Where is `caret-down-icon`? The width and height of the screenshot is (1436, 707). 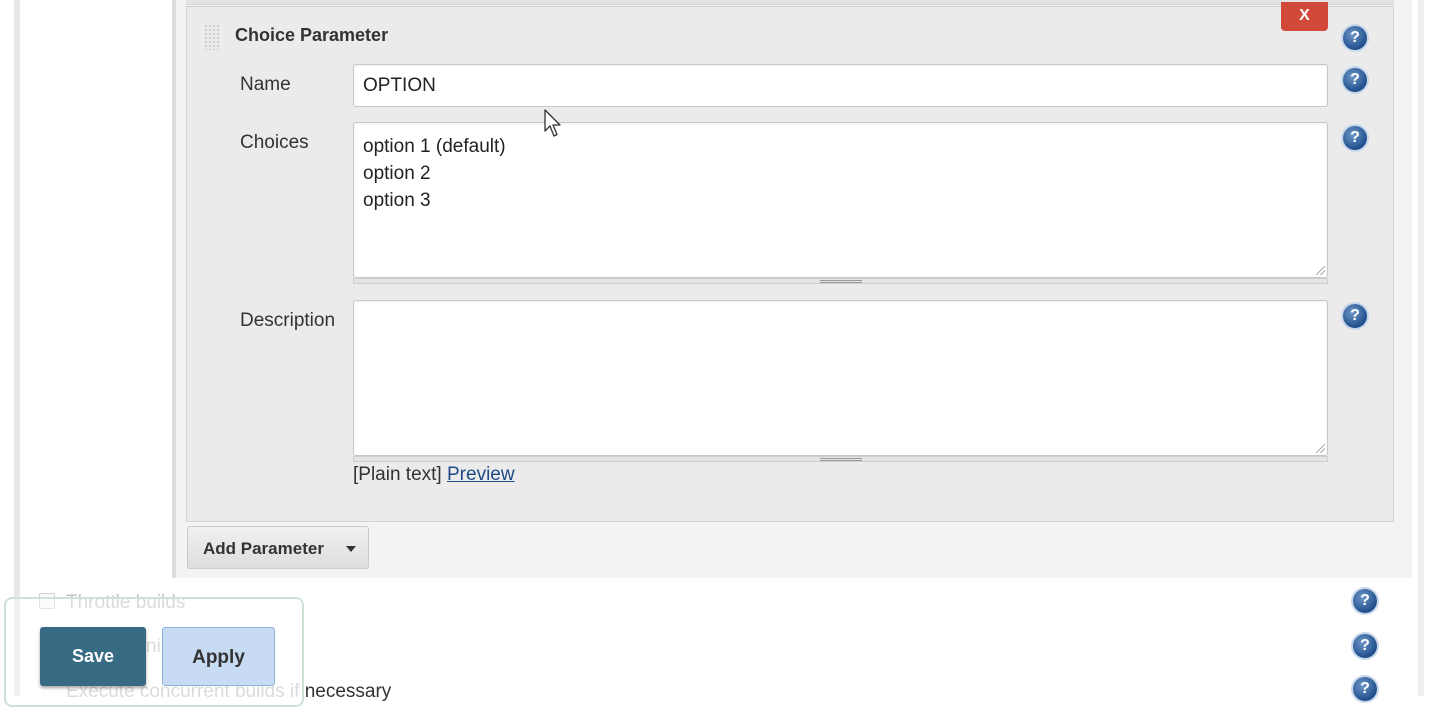 caret-down-icon is located at coordinates (351, 549).